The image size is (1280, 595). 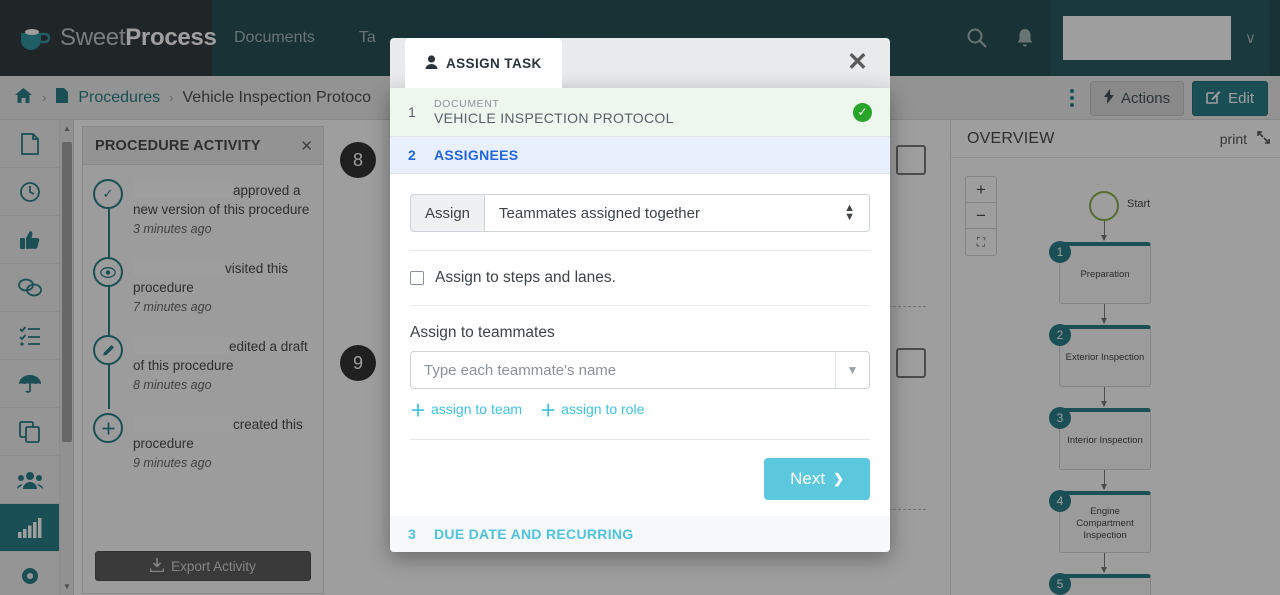 What do you see at coordinates (599, 213) in the screenshot?
I see `assign-select-value: Teammates assigned together` at bounding box center [599, 213].